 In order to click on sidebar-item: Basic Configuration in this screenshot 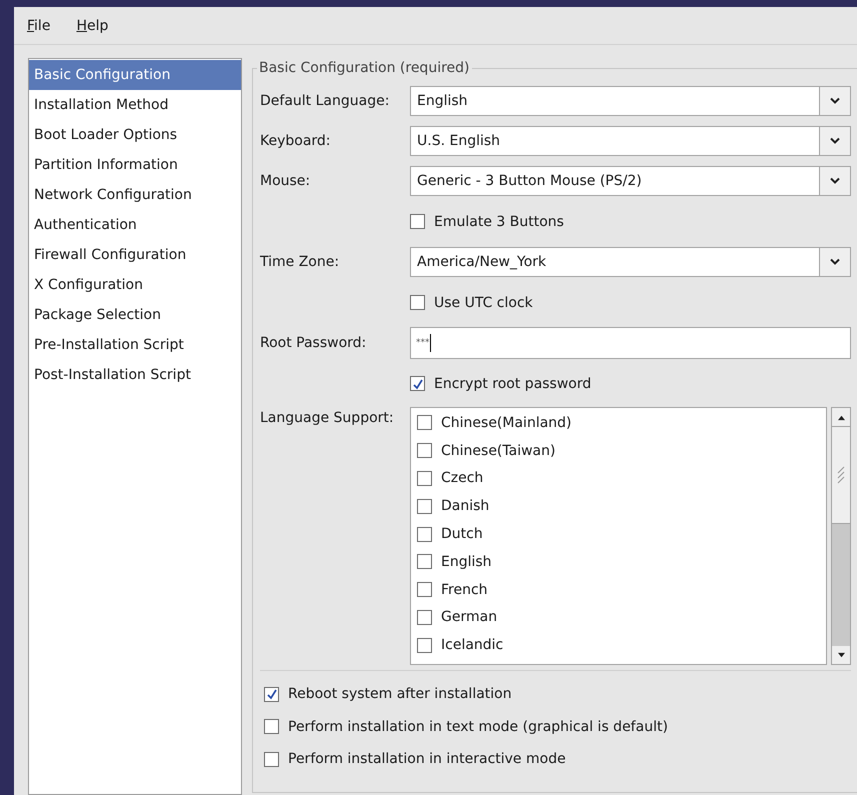, I will do `click(135, 75)`.